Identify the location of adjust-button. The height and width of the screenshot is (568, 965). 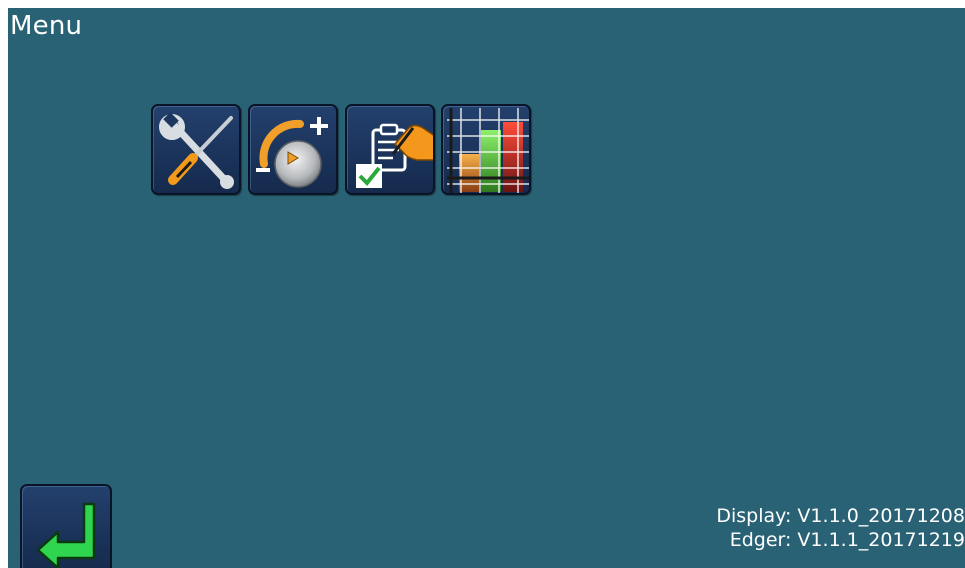
(293, 149).